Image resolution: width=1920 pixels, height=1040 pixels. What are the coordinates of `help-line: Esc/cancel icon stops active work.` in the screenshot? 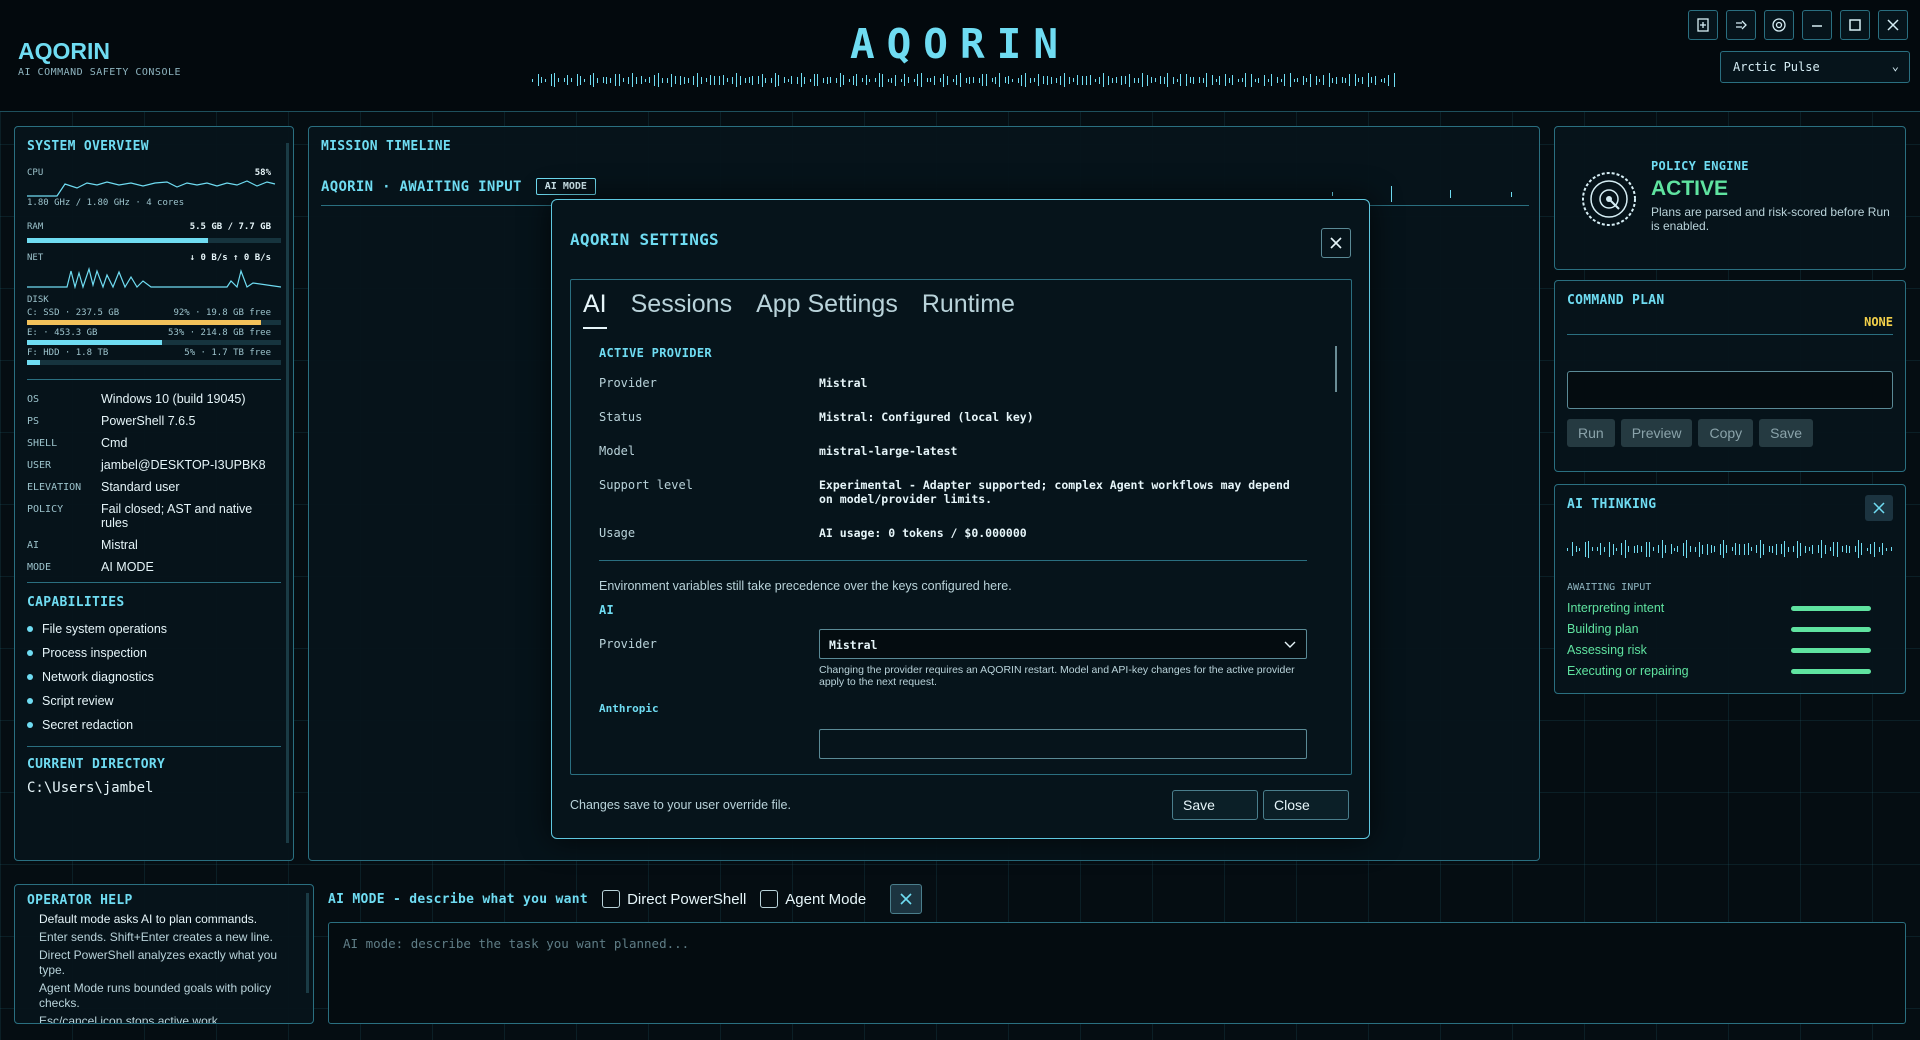 It's located at (130, 1019).